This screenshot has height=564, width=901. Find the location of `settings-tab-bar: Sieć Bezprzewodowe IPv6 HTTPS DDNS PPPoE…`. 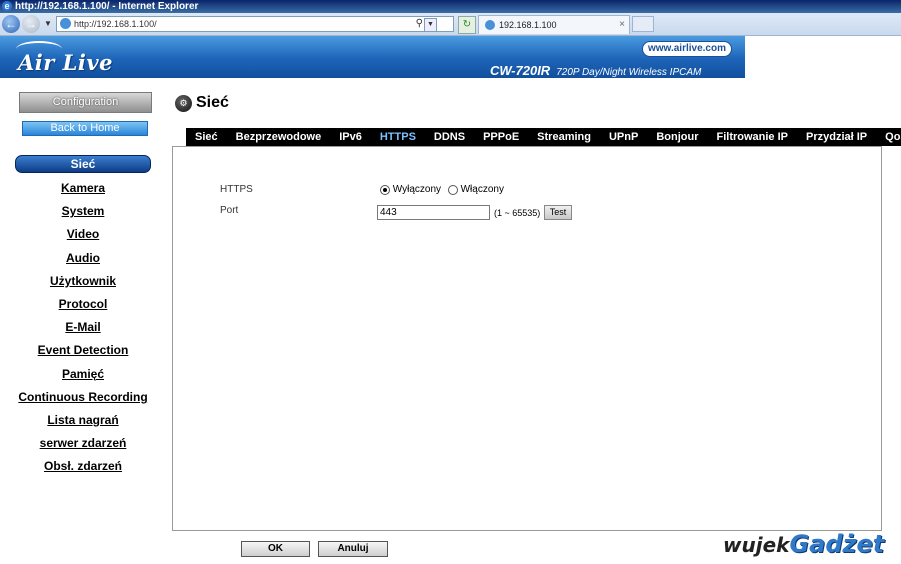

settings-tab-bar: Sieć Bezprzewodowe IPv6 HTTPS DDNS PPPoE… is located at coordinates (543, 137).